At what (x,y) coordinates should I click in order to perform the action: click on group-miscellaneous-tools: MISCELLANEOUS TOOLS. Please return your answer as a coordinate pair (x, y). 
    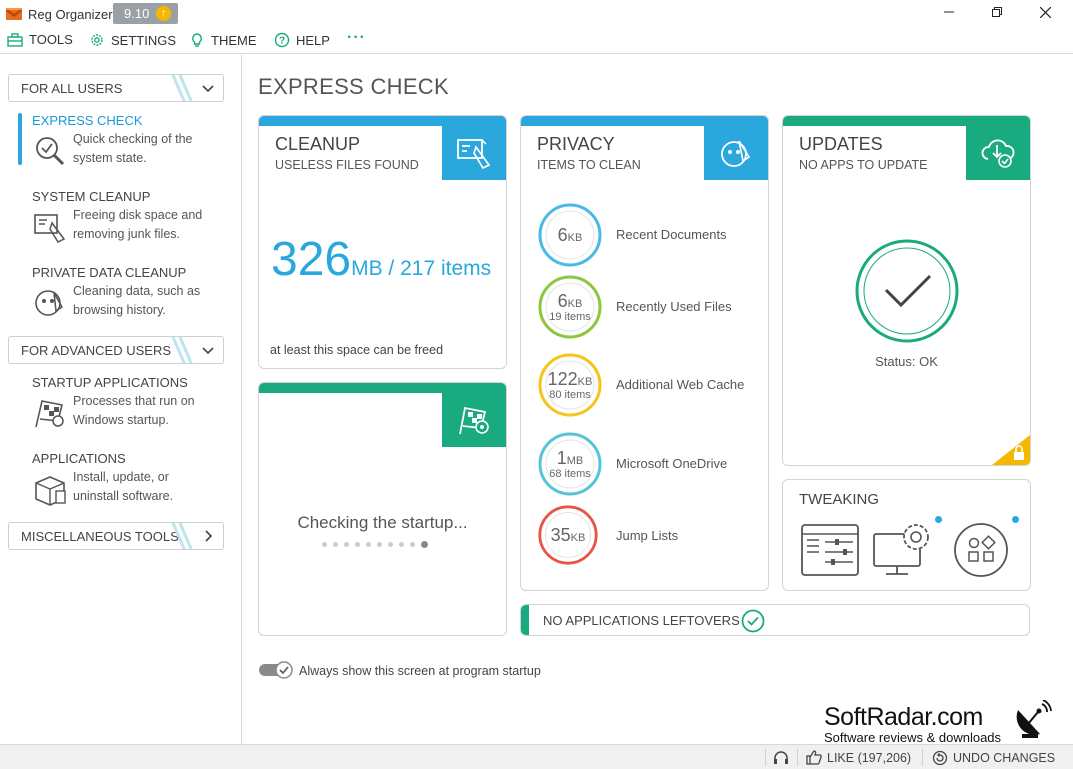
    Looking at the image, I should click on (116, 536).